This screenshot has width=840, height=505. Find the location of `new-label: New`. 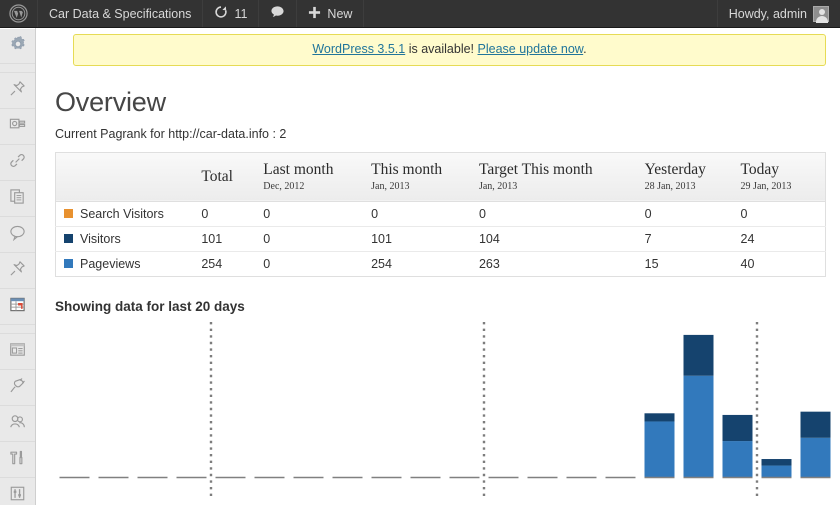

new-label: New is located at coordinates (340, 13).